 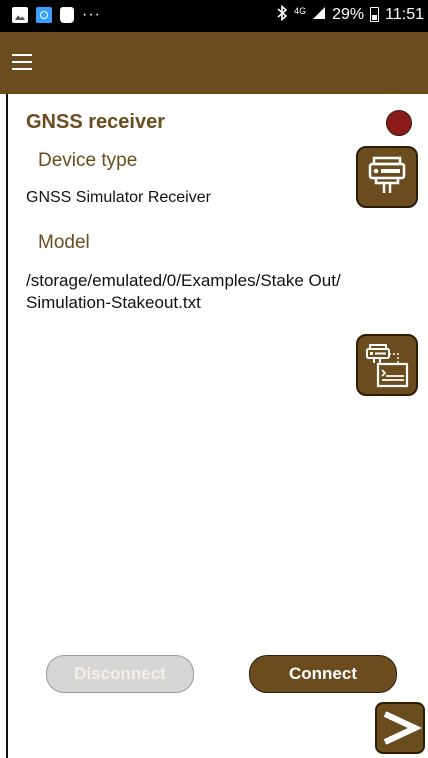 I want to click on device-type-button, so click(x=387, y=177).